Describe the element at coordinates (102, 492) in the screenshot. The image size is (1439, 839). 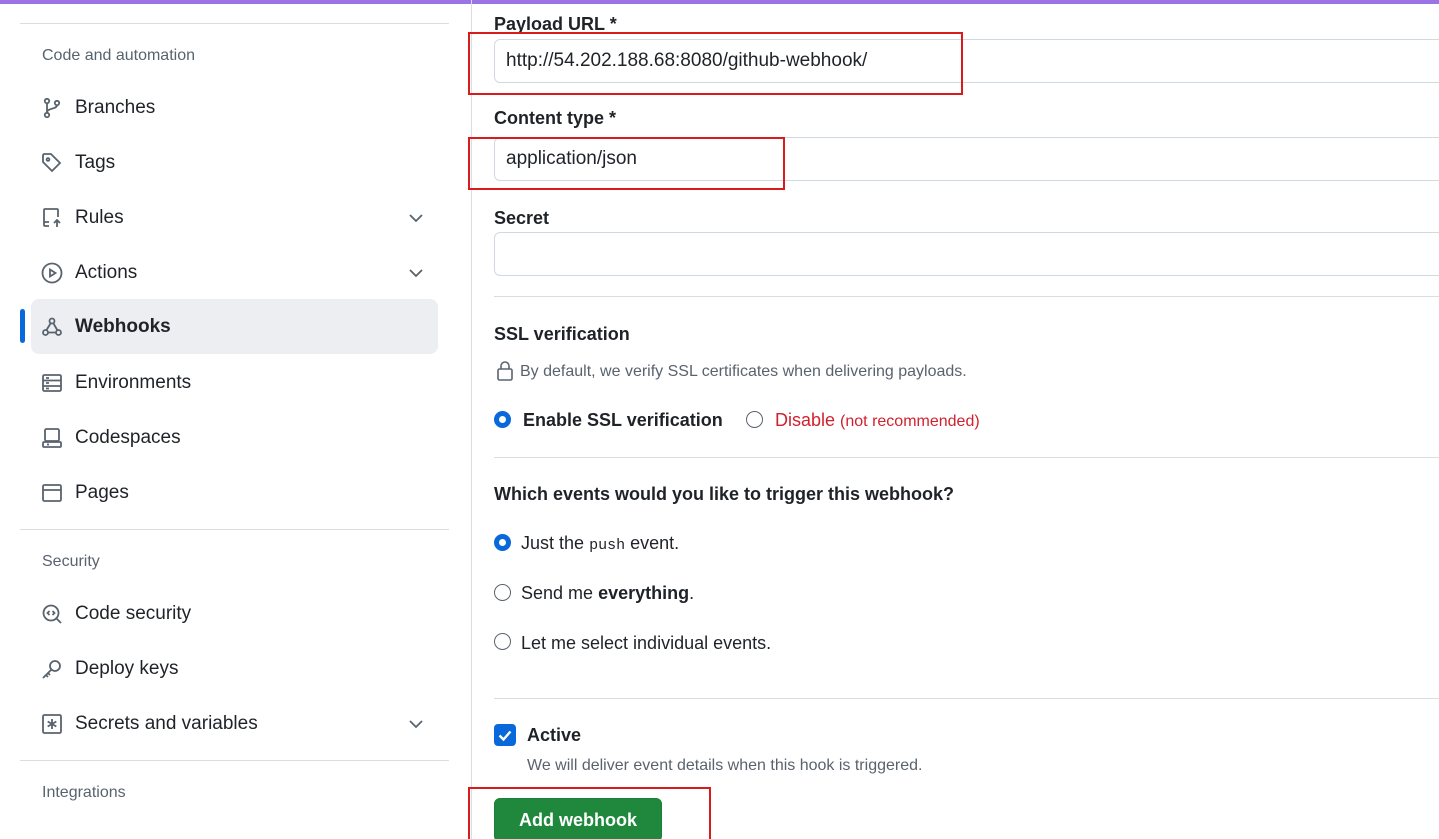
I see `sidebar-item-label: Pages` at that location.